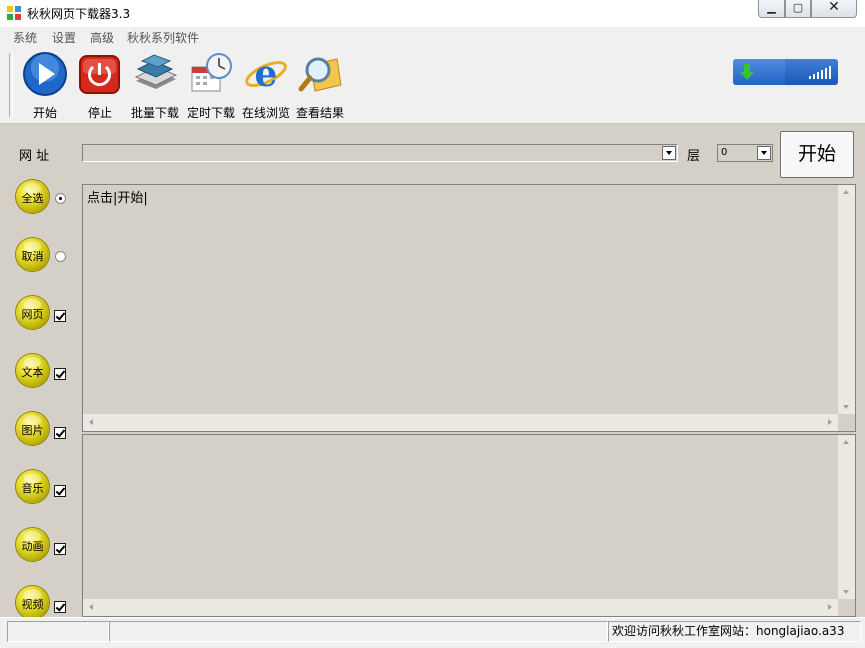 Image resolution: width=865 pixels, height=648 pixels. Describe the element at coordinates (44, 113) in the screenshot. I see `start-tool-label: 开始` at that location.